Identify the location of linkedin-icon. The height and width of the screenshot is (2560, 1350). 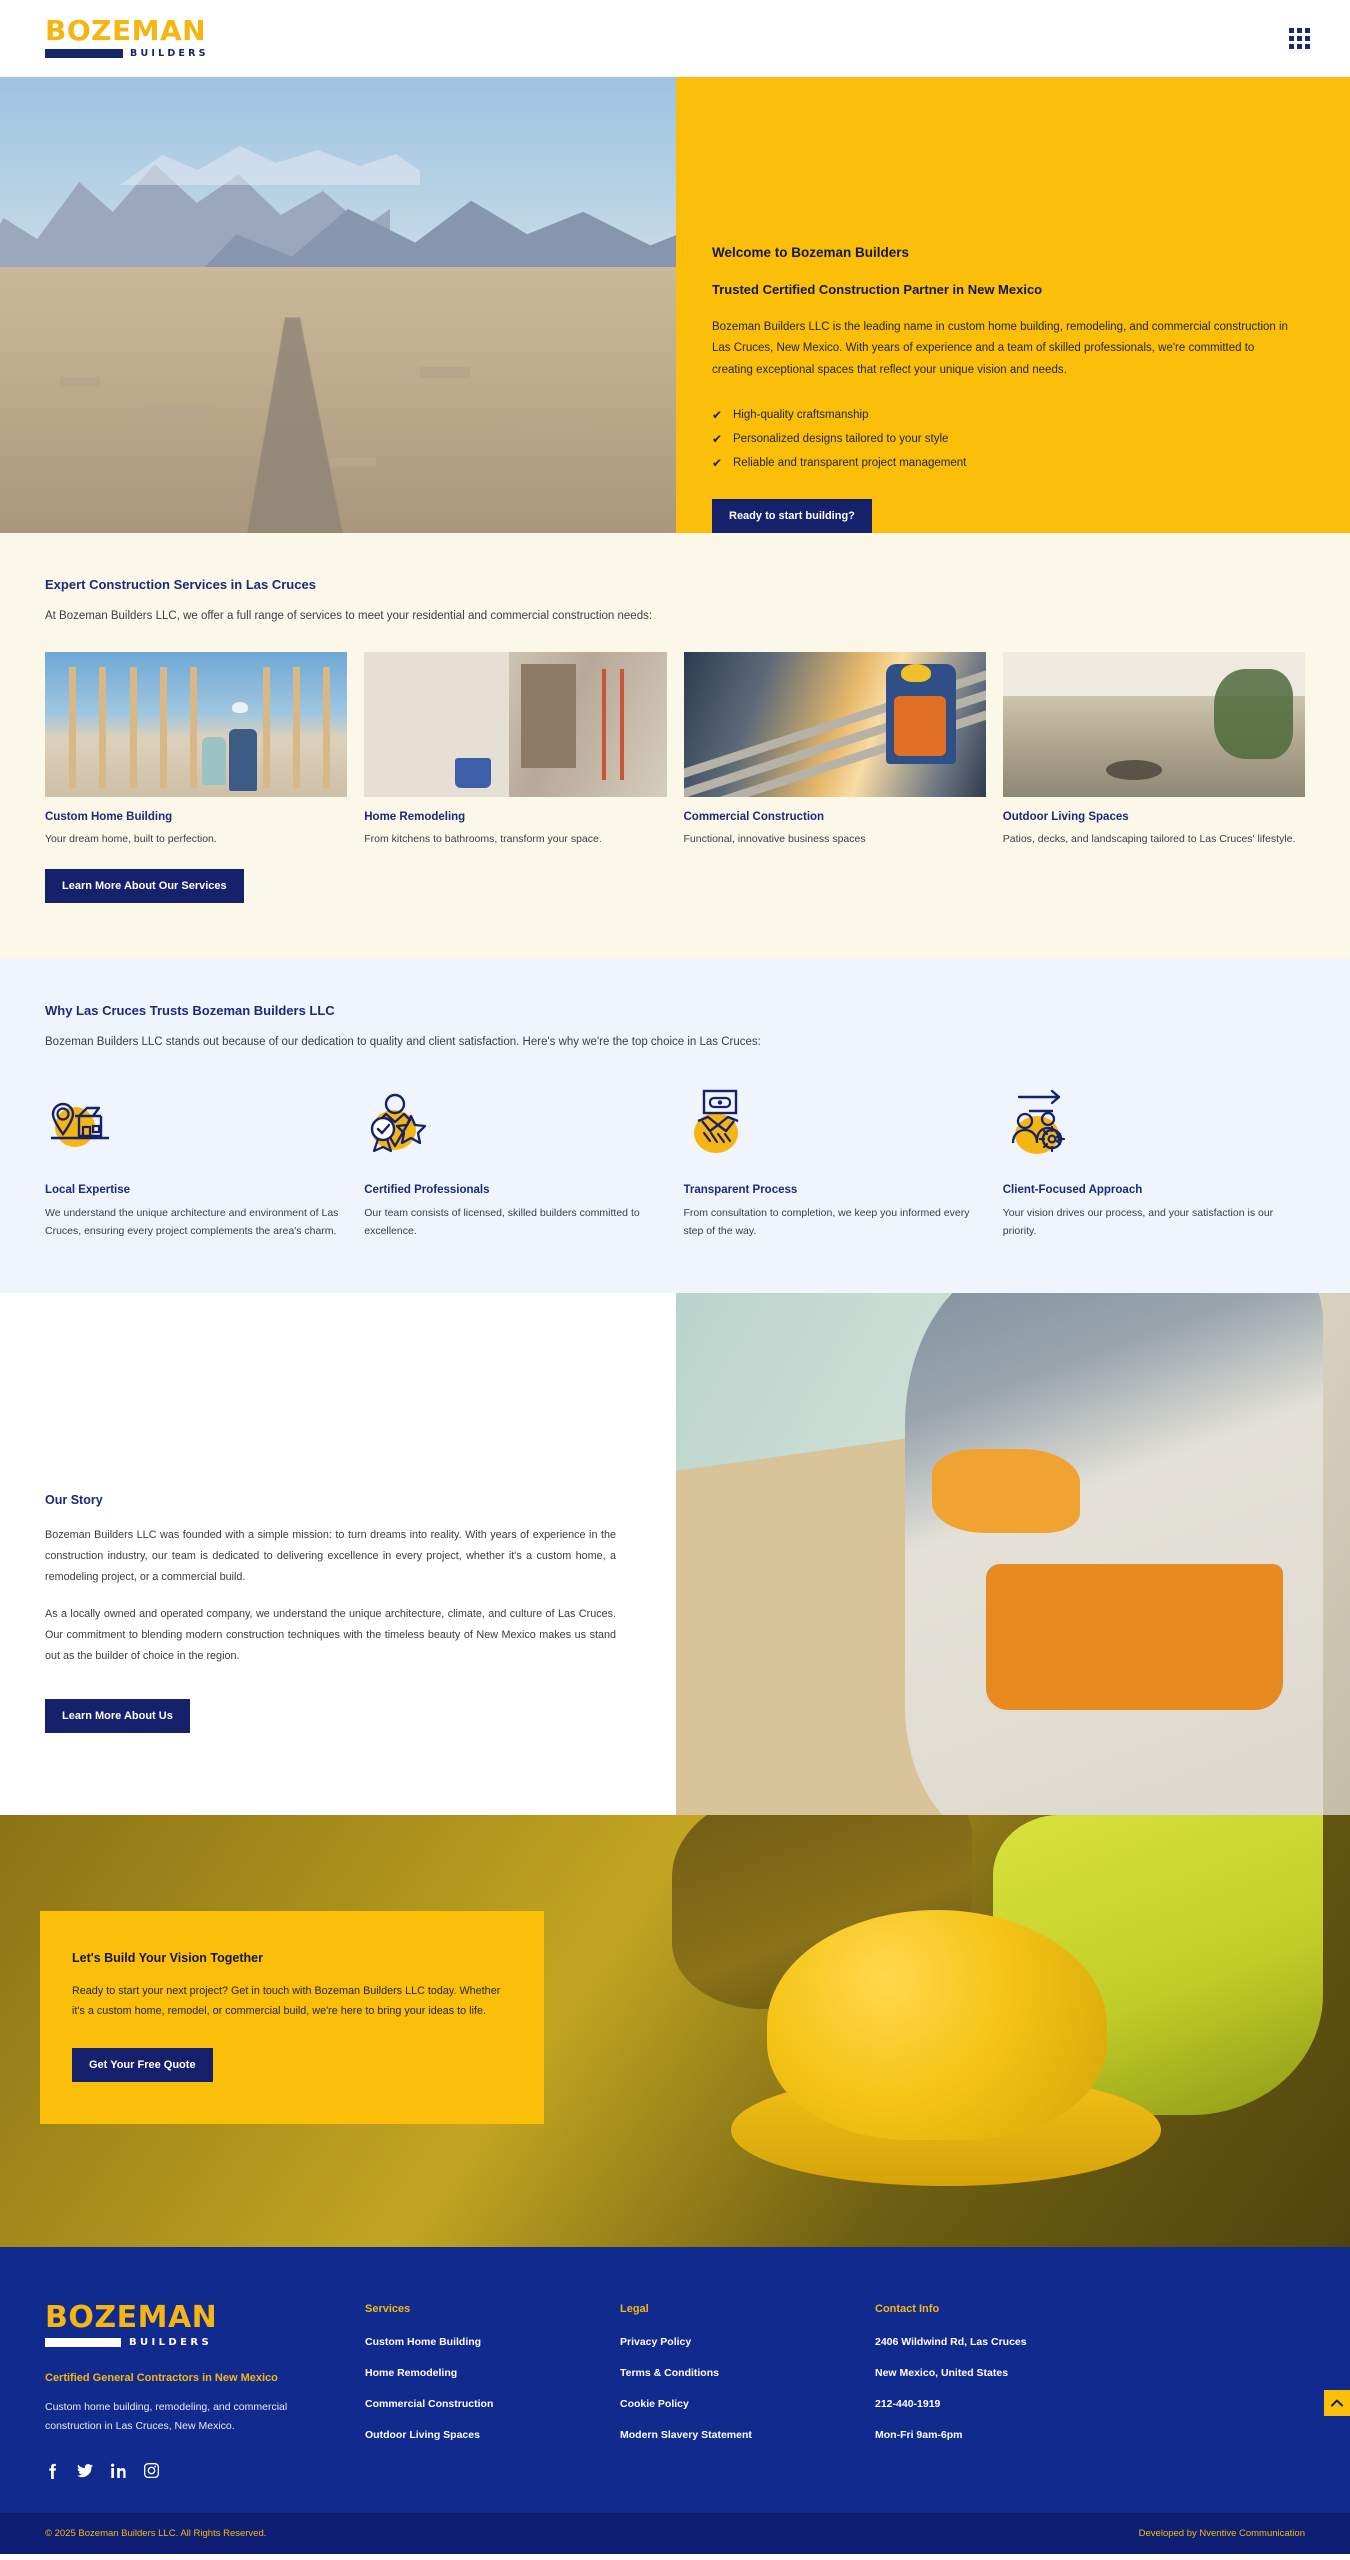
(118, 2470).